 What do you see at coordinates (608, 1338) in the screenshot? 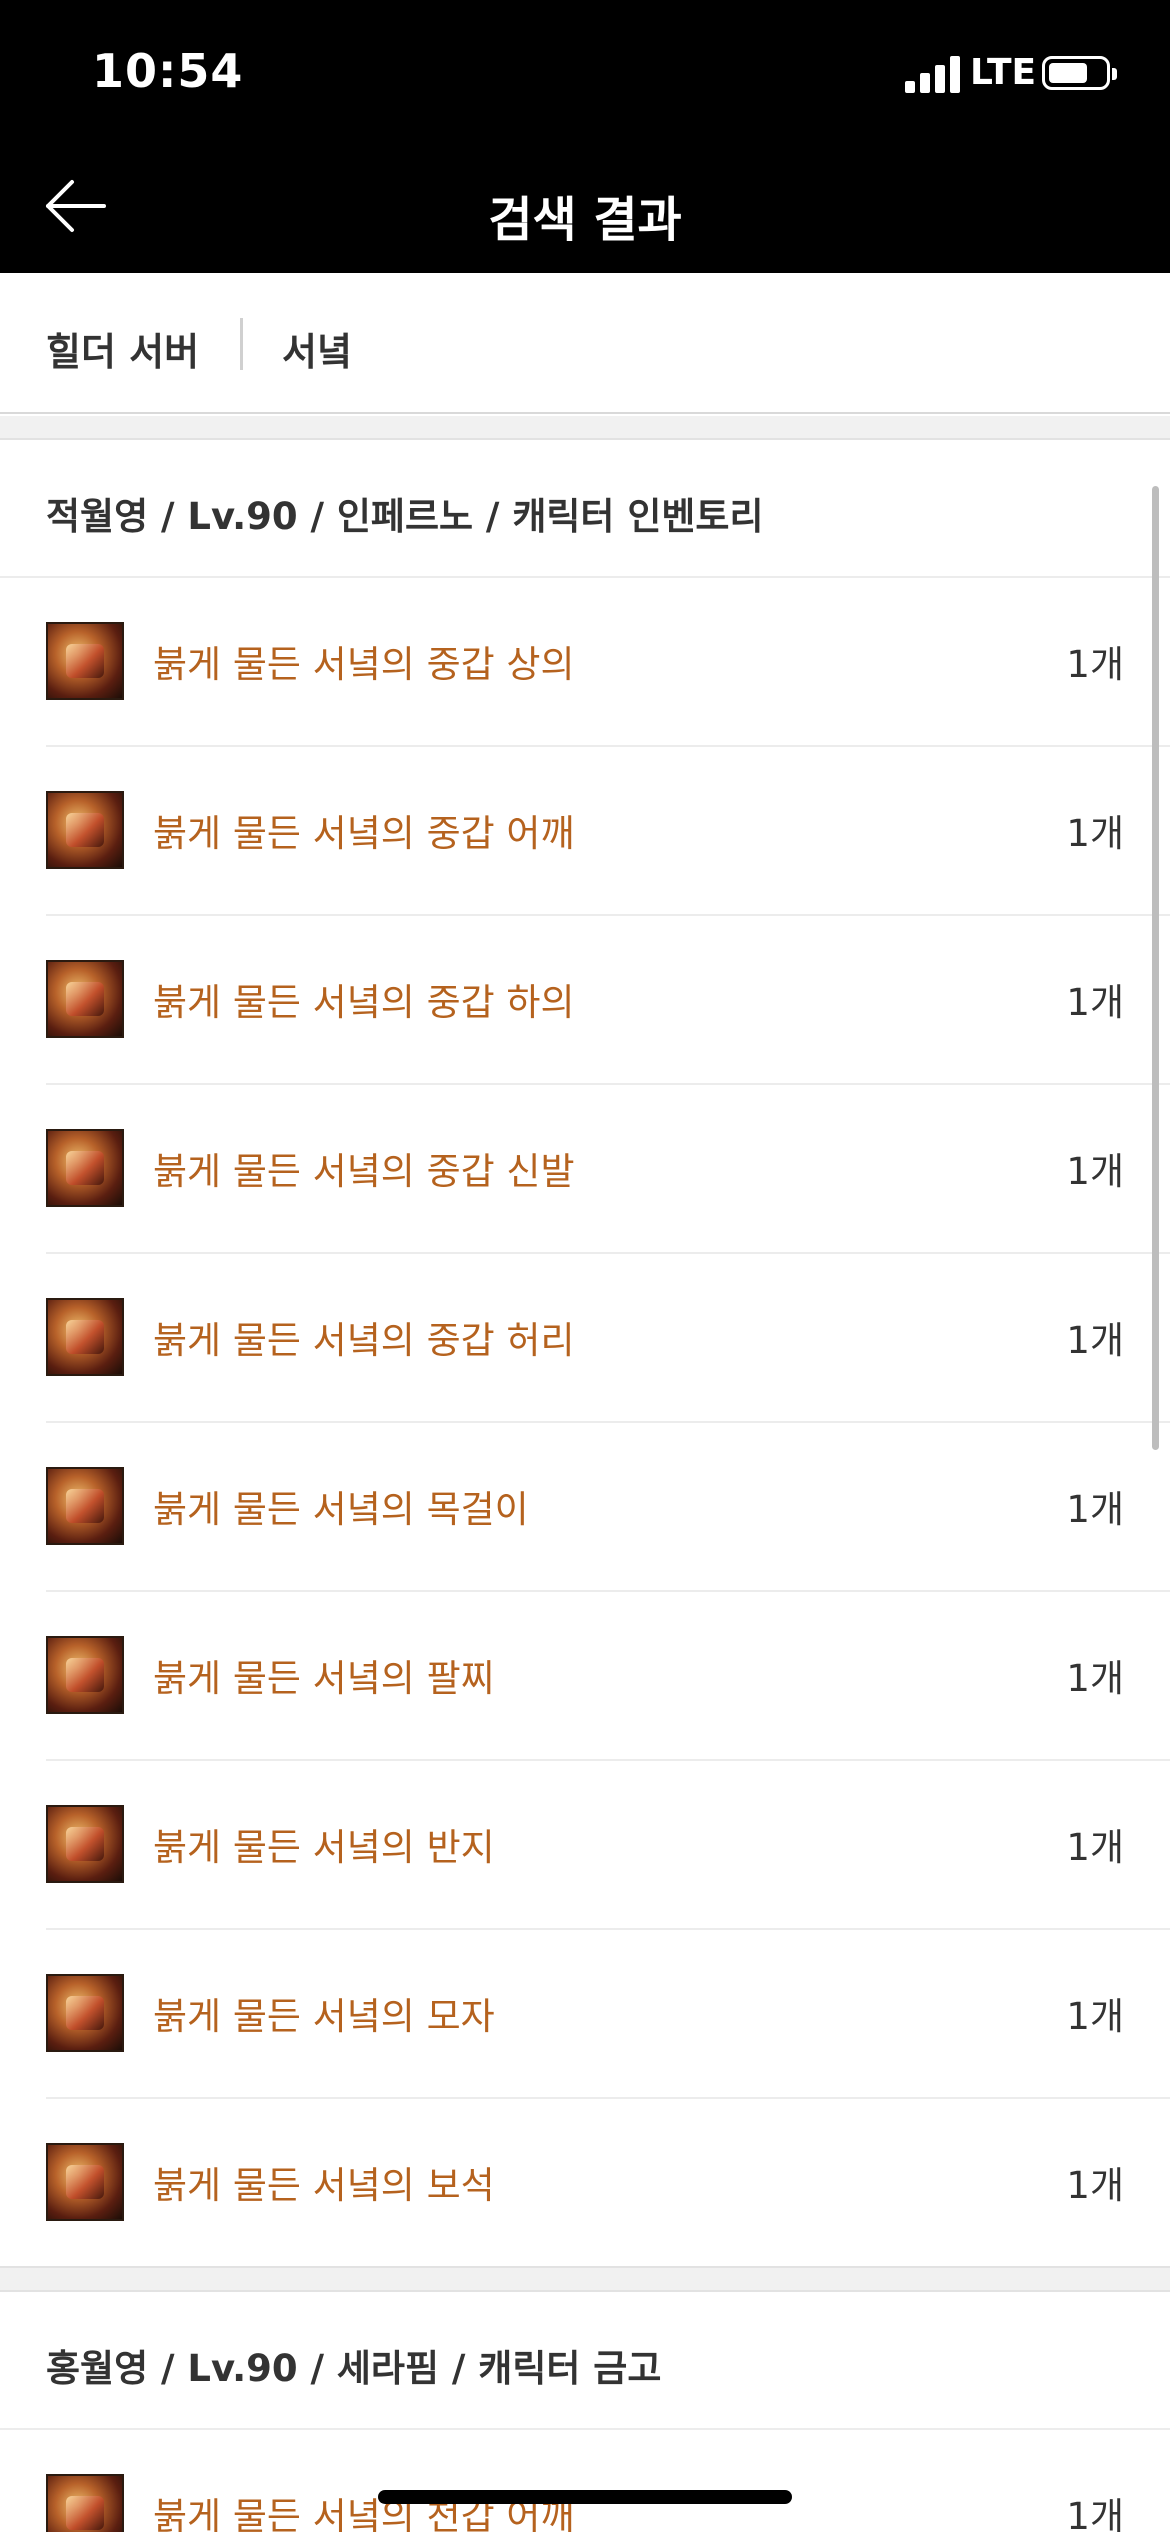
I see `list-item: 붉게 물든 서녘의 중갑 허리 1개` at bounding box center [608, 1338].